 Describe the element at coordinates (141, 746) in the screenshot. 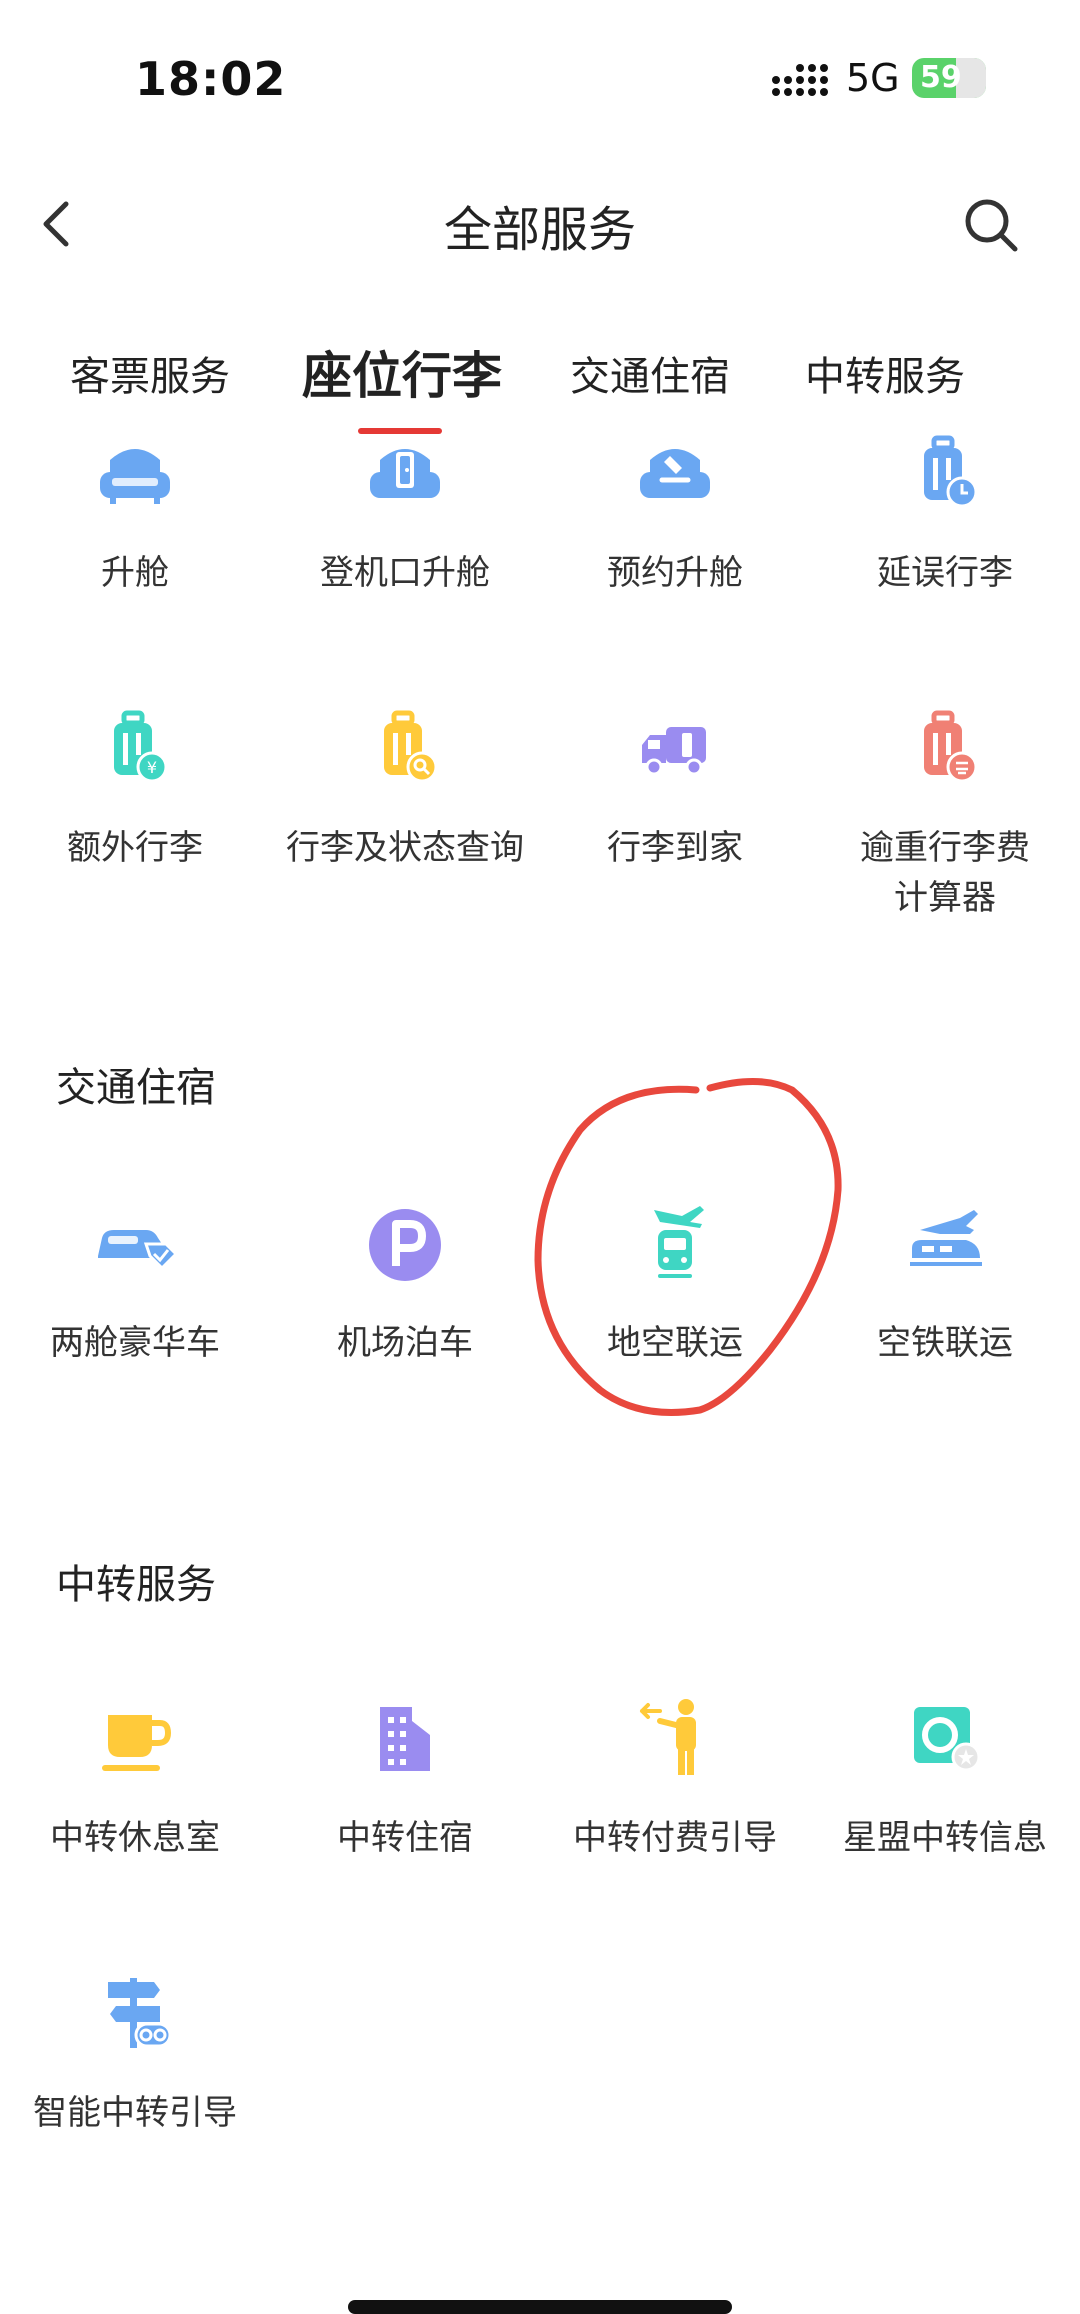

I see `extra-baggage-icon: ¥` at that location.